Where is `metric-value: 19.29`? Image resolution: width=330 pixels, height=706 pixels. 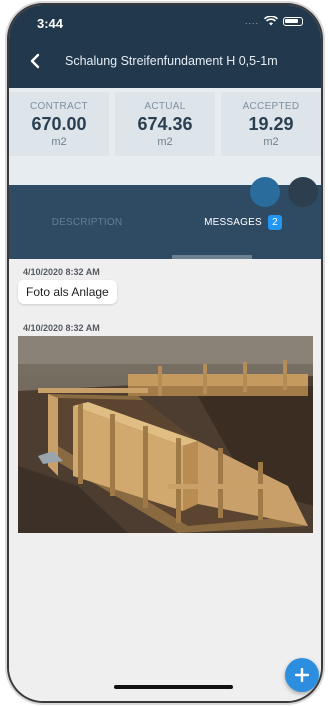
metric-value: 19.29 is located at coordinates (271, 124).